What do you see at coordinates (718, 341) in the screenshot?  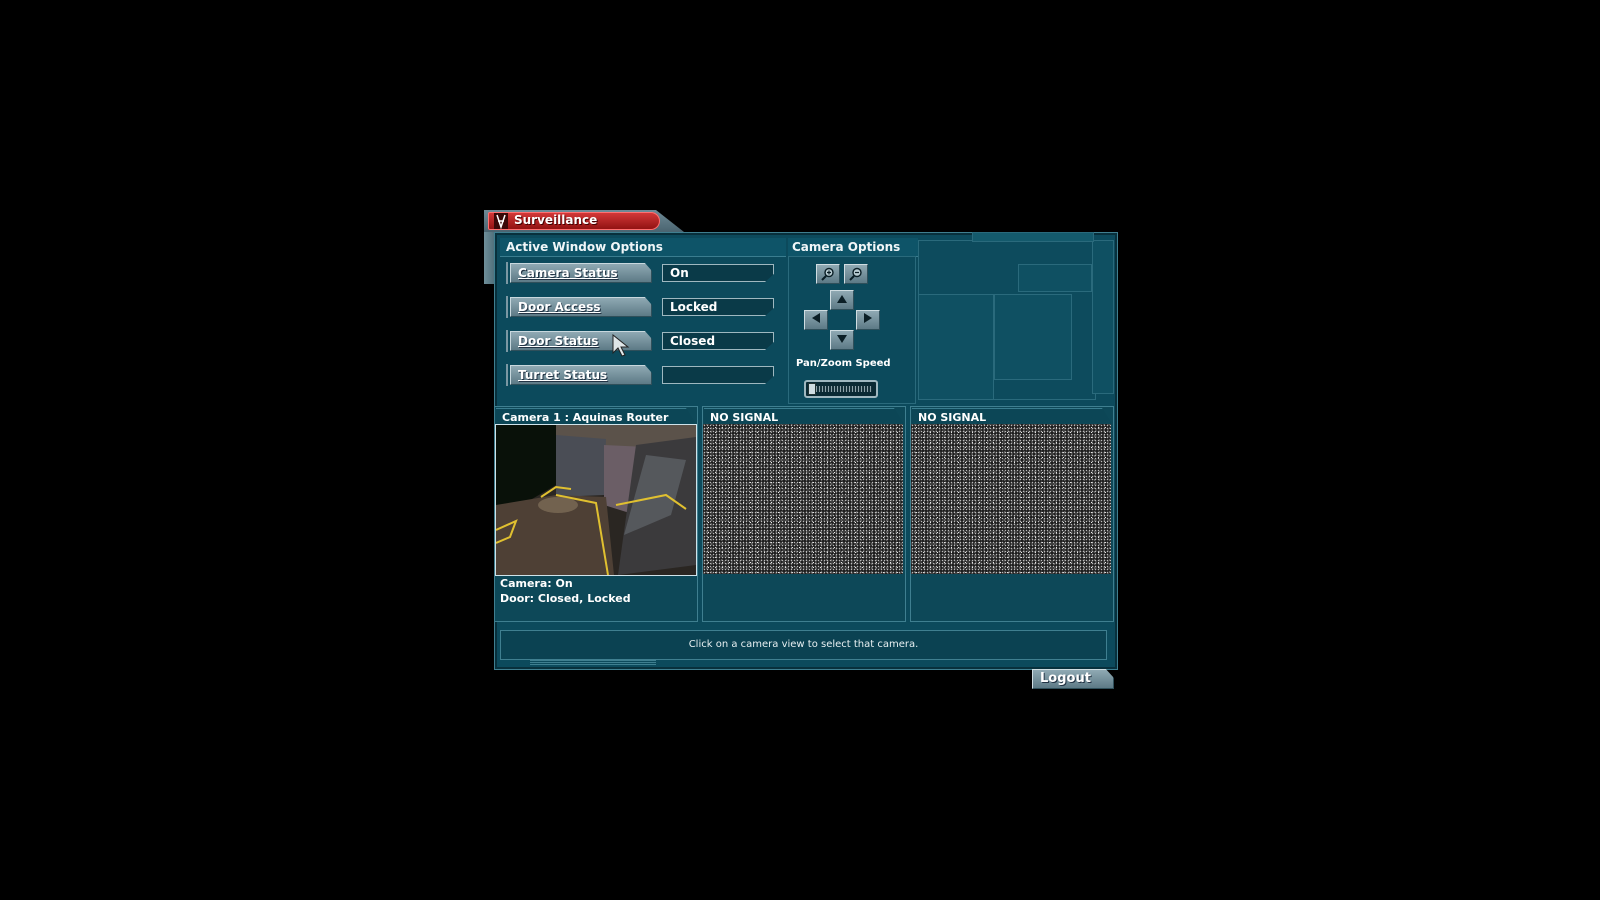 I see `door-status-value: Closed` at bounding box center [718, 341].